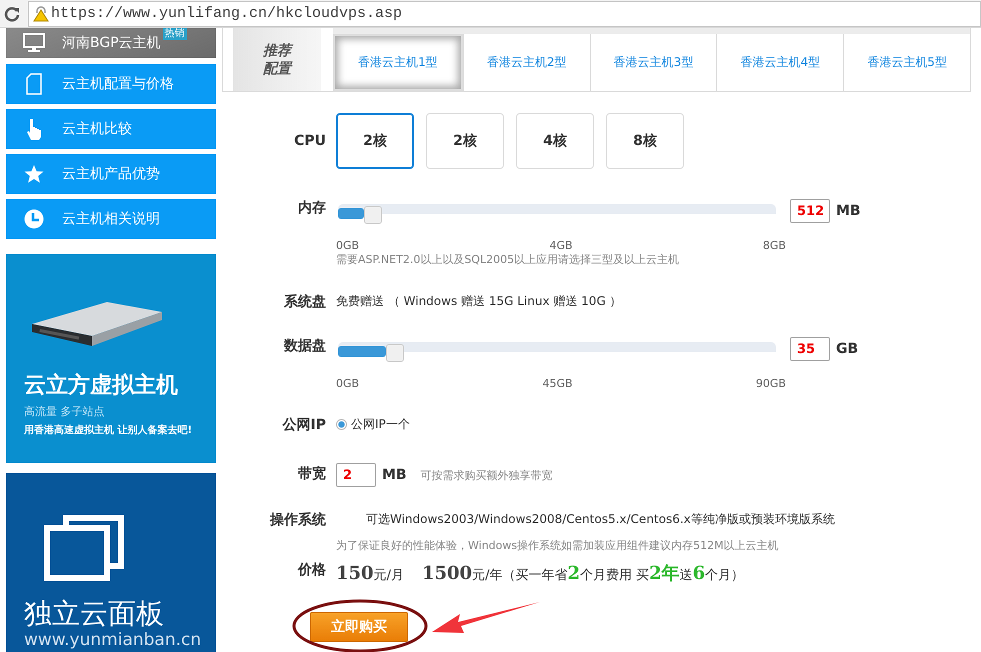 This screenshot has height=652, width=981. What do you see at coordinates (847, 349) in the screenshot?
I see `unit-label: GB` at bounding box center [847, 349].